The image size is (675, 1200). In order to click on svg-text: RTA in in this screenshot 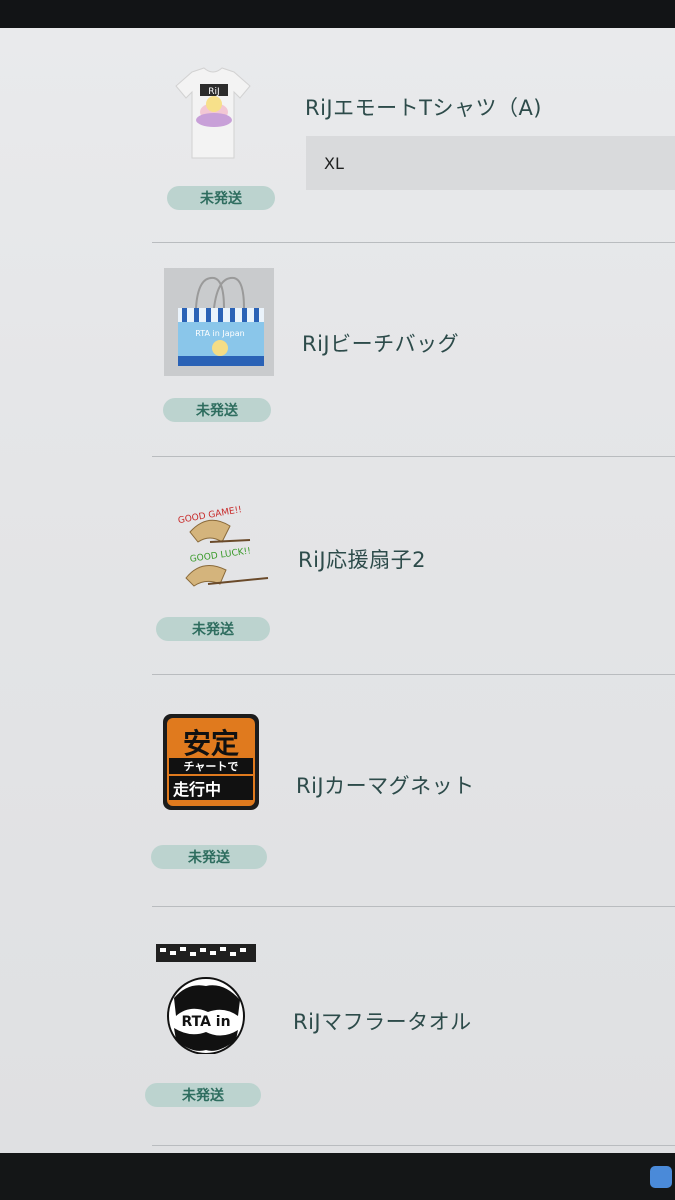, I will do `click(205, 1022)`.